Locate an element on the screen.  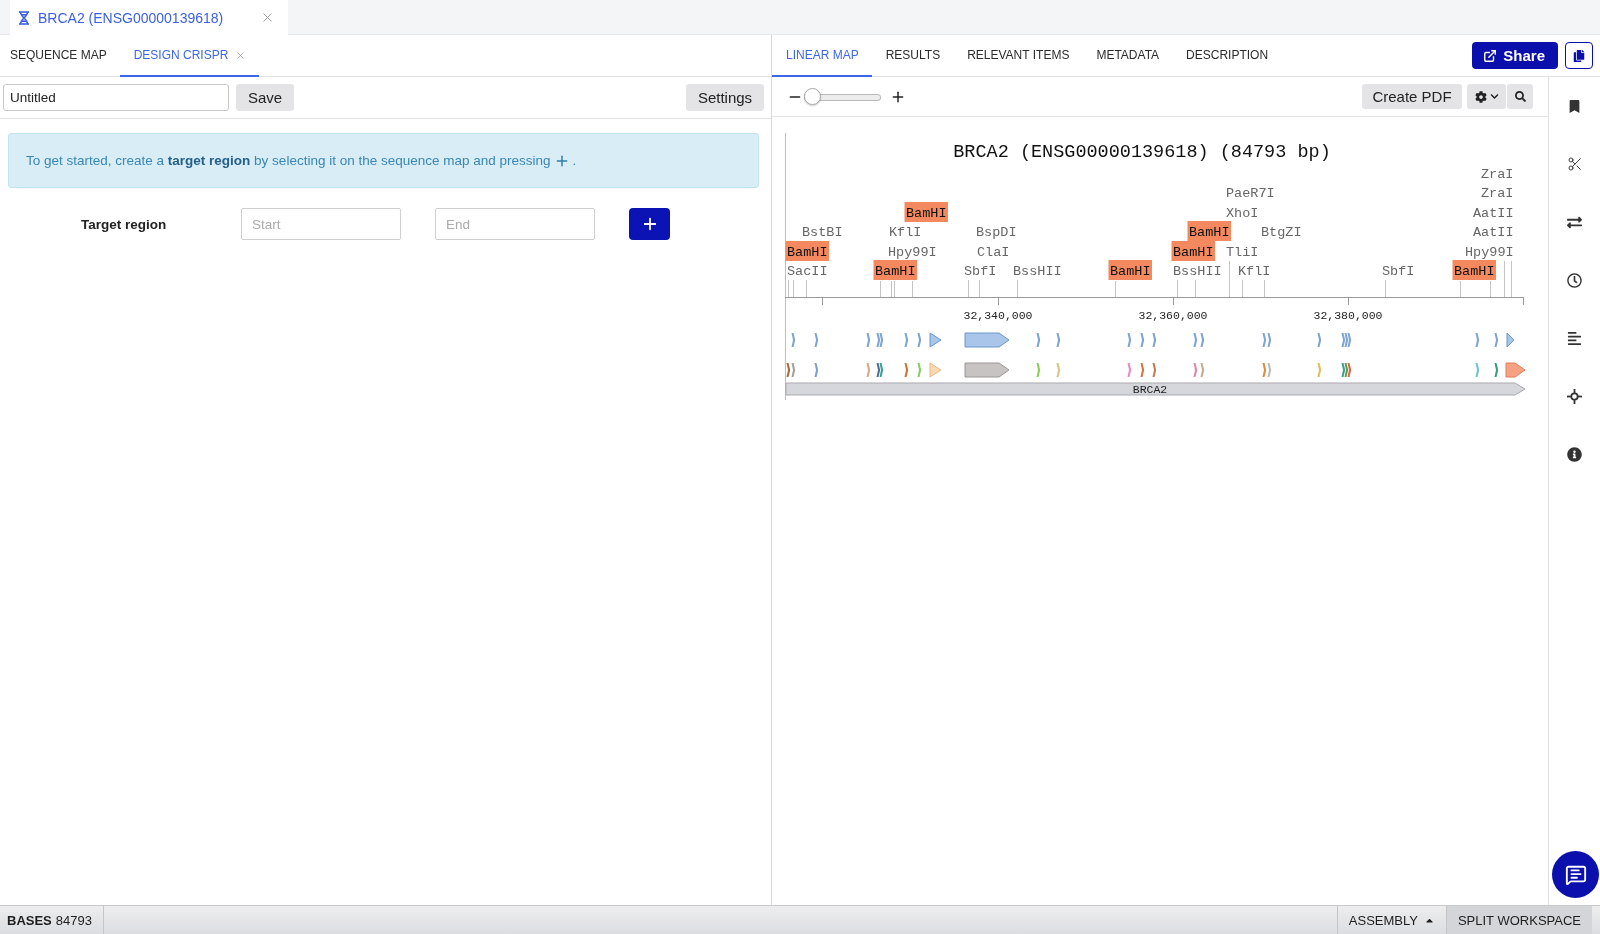
enzyme-label: TliI is located at coordinates (1242, 252).